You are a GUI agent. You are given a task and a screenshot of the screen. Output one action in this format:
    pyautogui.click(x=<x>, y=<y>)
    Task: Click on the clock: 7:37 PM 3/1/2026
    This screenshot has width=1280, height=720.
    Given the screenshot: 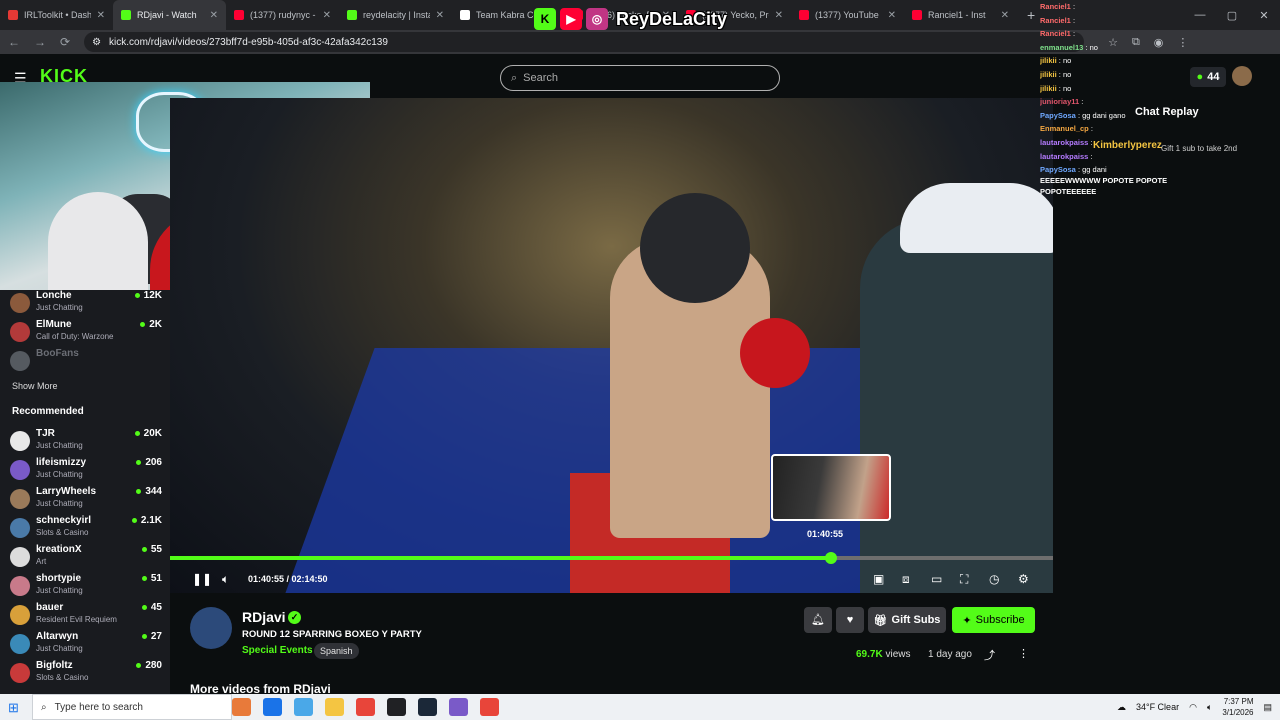 What is the action you would take?
    pyautogui.click(x=1237, y=707)
    